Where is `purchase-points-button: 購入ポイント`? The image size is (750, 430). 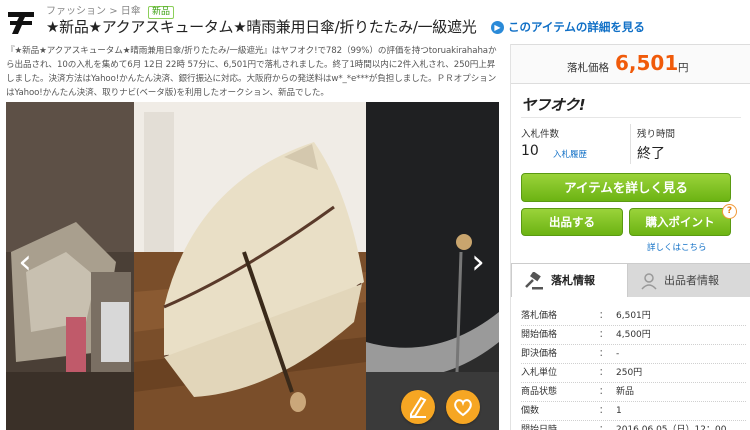
purchase-points-button: 購入ポイント is located at coordinates (680, 222).